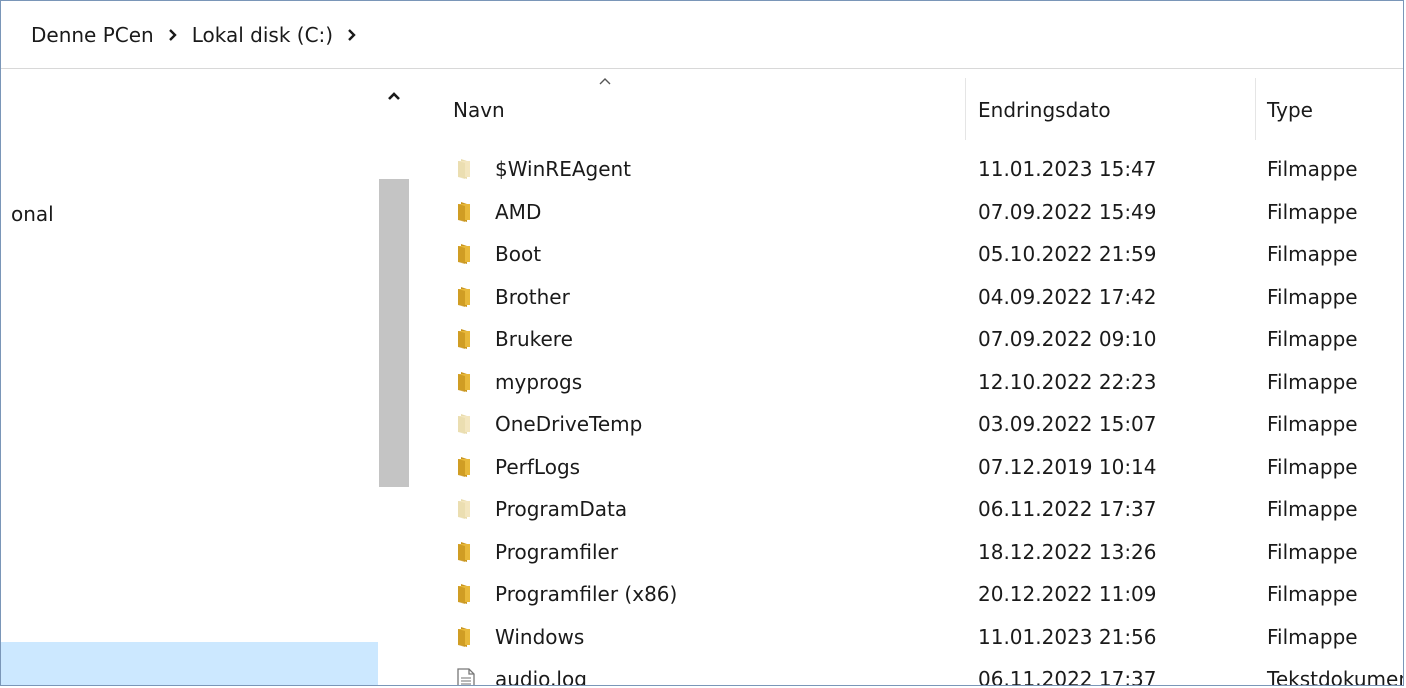 The height and width of the screenshot is (688, 1406). What do you see at coordinates (539, 381) in the screenshot?
I see `file-name: myprogs` at bounding box center [539, 381].